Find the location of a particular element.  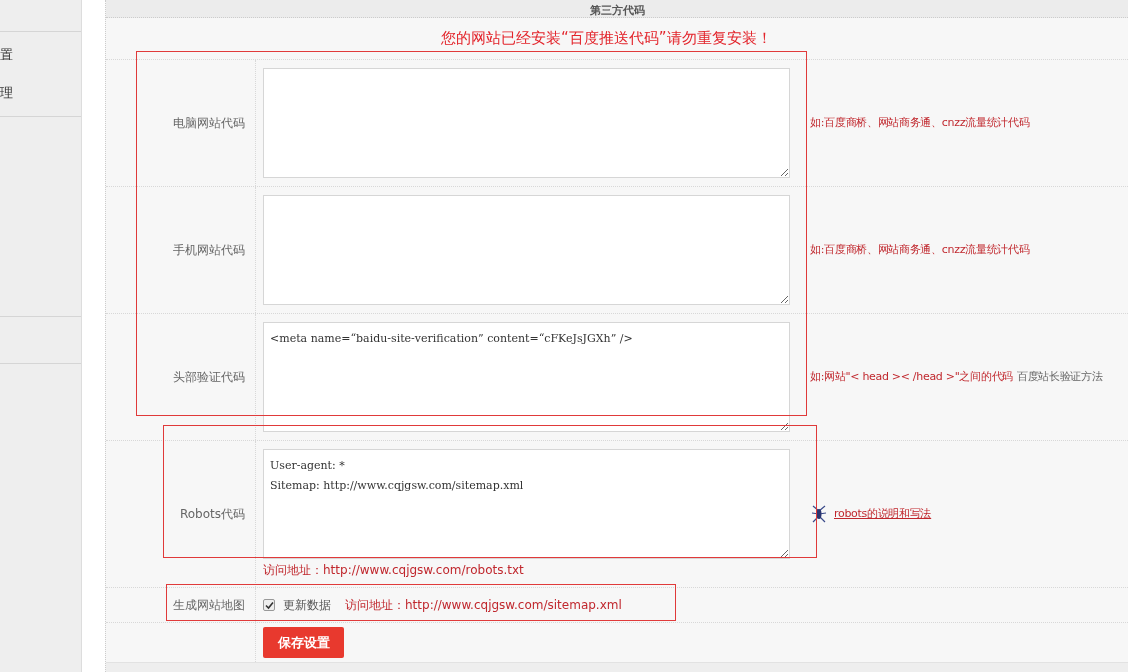

code-textarea: <meta name=“baidu-site-verification” content=“cFKeJsJGXh” /> is located at coordinates (526, 377).